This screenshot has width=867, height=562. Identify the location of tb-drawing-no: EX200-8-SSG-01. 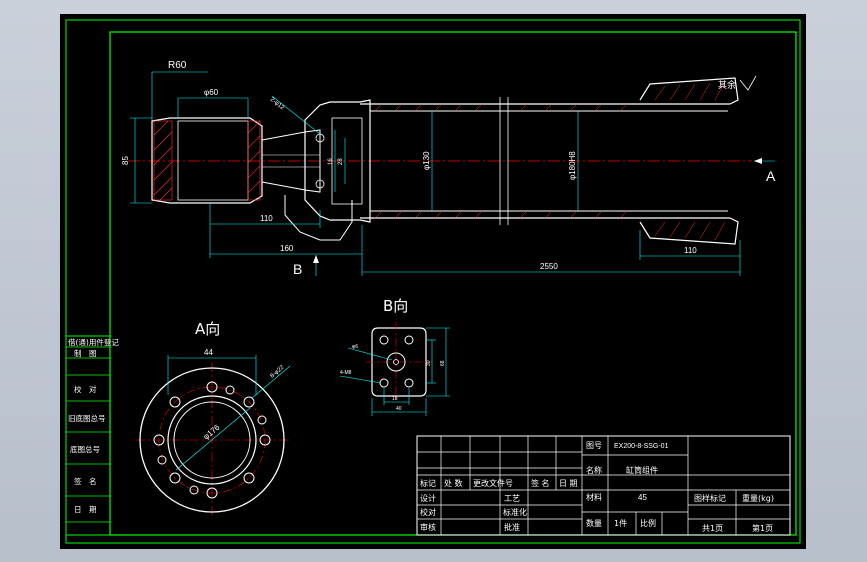
(641, 446).